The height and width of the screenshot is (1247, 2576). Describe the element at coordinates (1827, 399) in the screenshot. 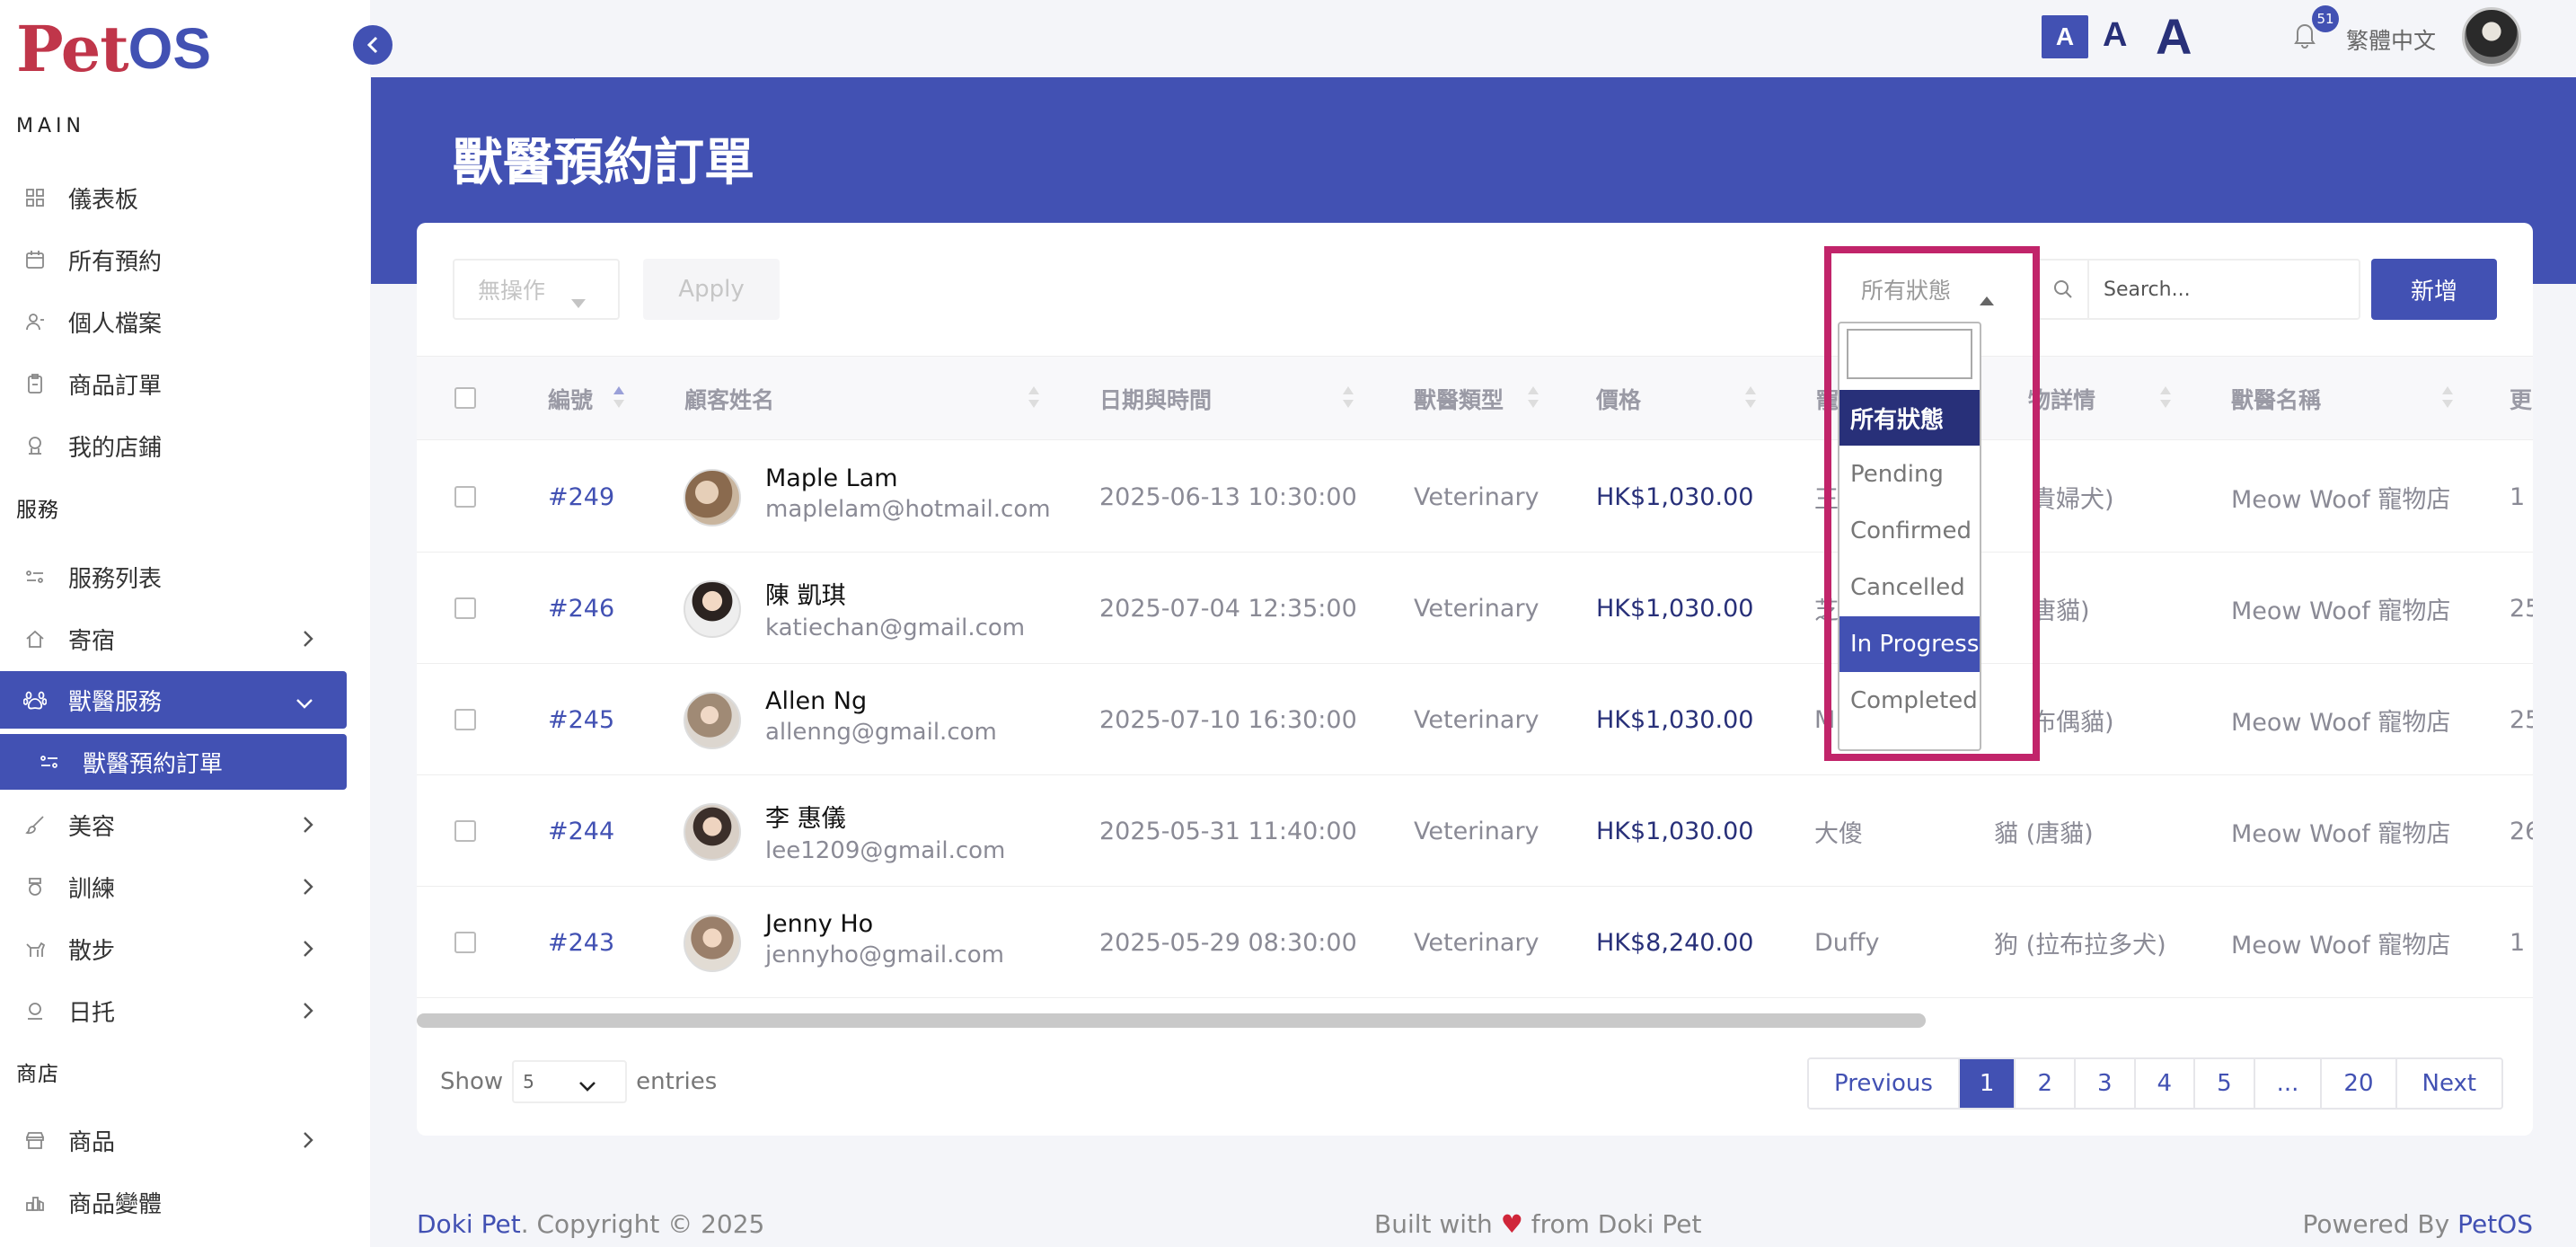

I see `column-header-pet: 寵` at that location.